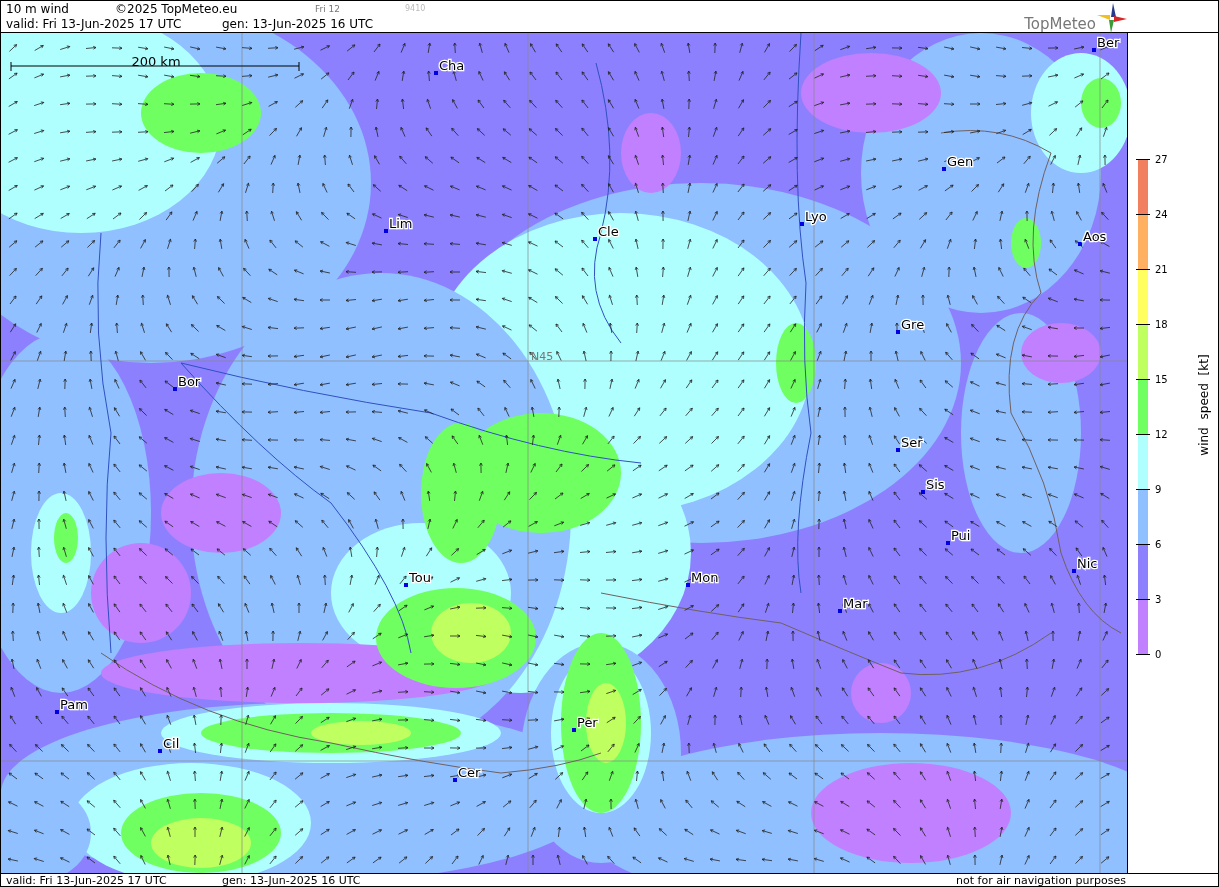 This screenshot has width=1219, height=887. I want to click on scale-label: 200 km, so click(156, 61).